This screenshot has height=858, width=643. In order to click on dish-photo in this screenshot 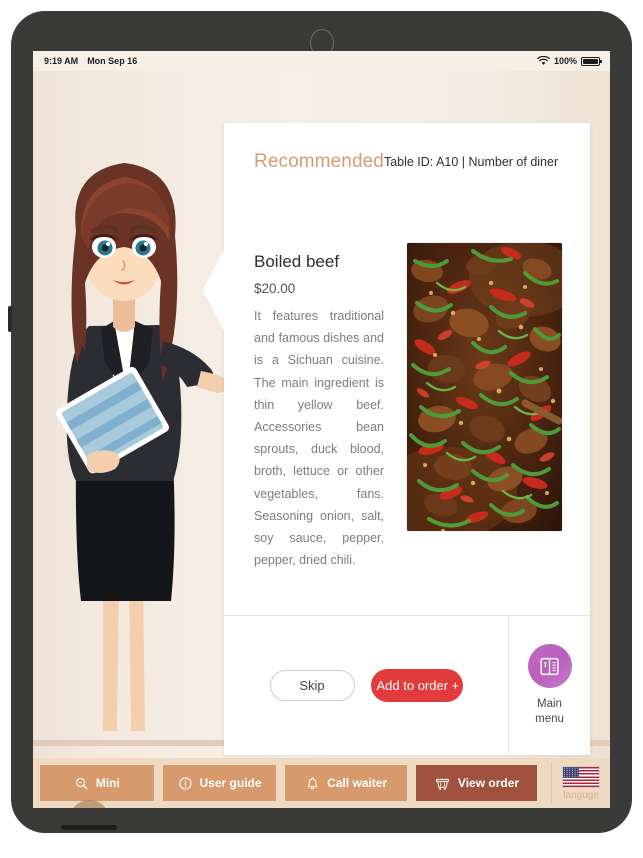, I will do `click(484, 387)`.